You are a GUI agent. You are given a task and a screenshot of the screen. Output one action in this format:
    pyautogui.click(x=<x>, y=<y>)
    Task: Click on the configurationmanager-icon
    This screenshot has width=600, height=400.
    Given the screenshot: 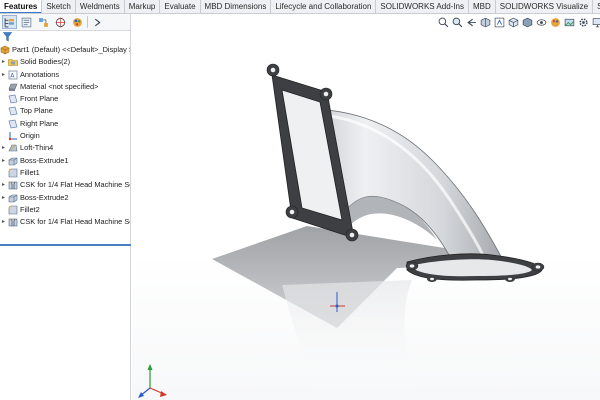 What is the action you would take?
    pyautogui.click(x=43, y=22)
    